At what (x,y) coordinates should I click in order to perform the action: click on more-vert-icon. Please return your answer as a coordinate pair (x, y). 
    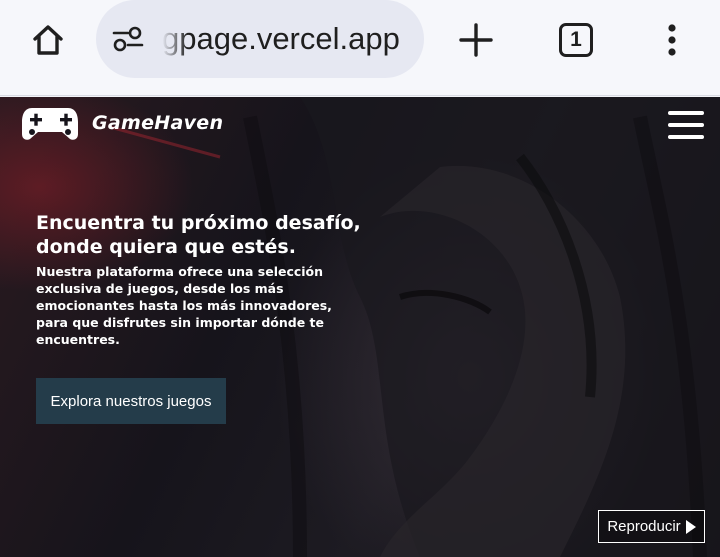
    Looking at the image, I should click on (672, 40).